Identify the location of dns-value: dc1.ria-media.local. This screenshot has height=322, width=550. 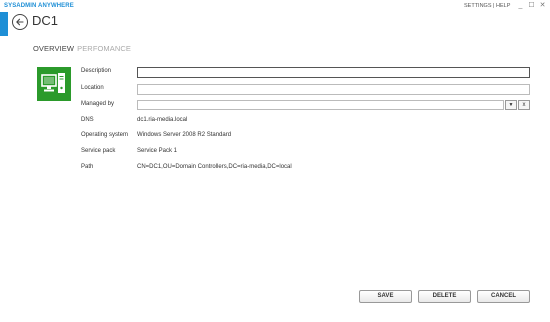
(162, 120).